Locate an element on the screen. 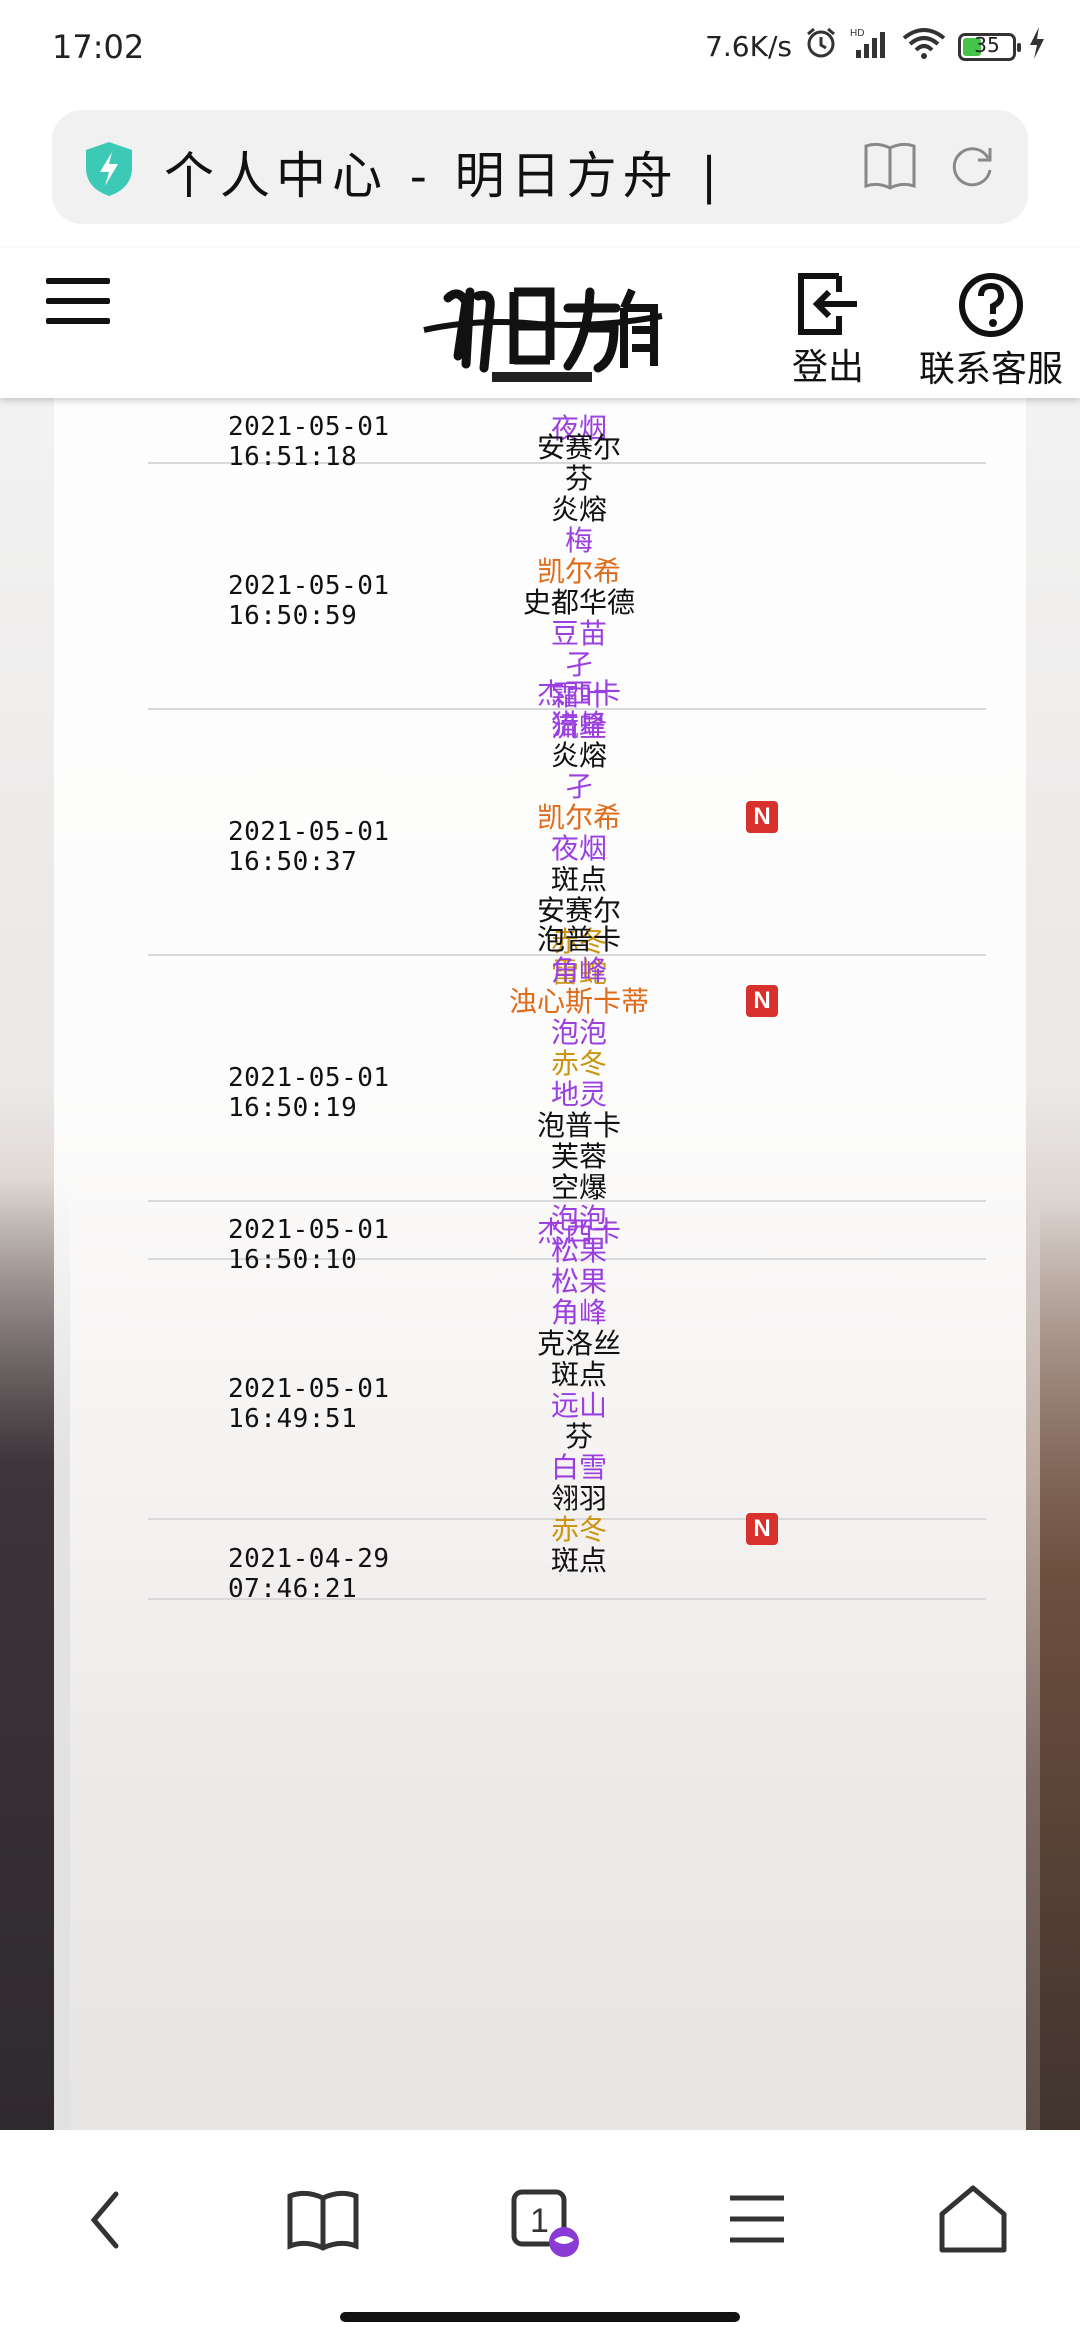 The width and height of the screenshot is (1080, 2340). site-header: 登出 联系客服 is located at coordinates (540, 323).